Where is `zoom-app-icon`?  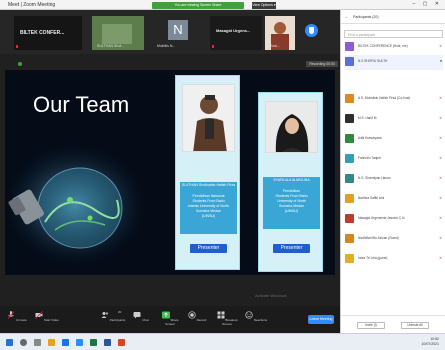 zoom-app-icon is located at coordinates (79, 342).